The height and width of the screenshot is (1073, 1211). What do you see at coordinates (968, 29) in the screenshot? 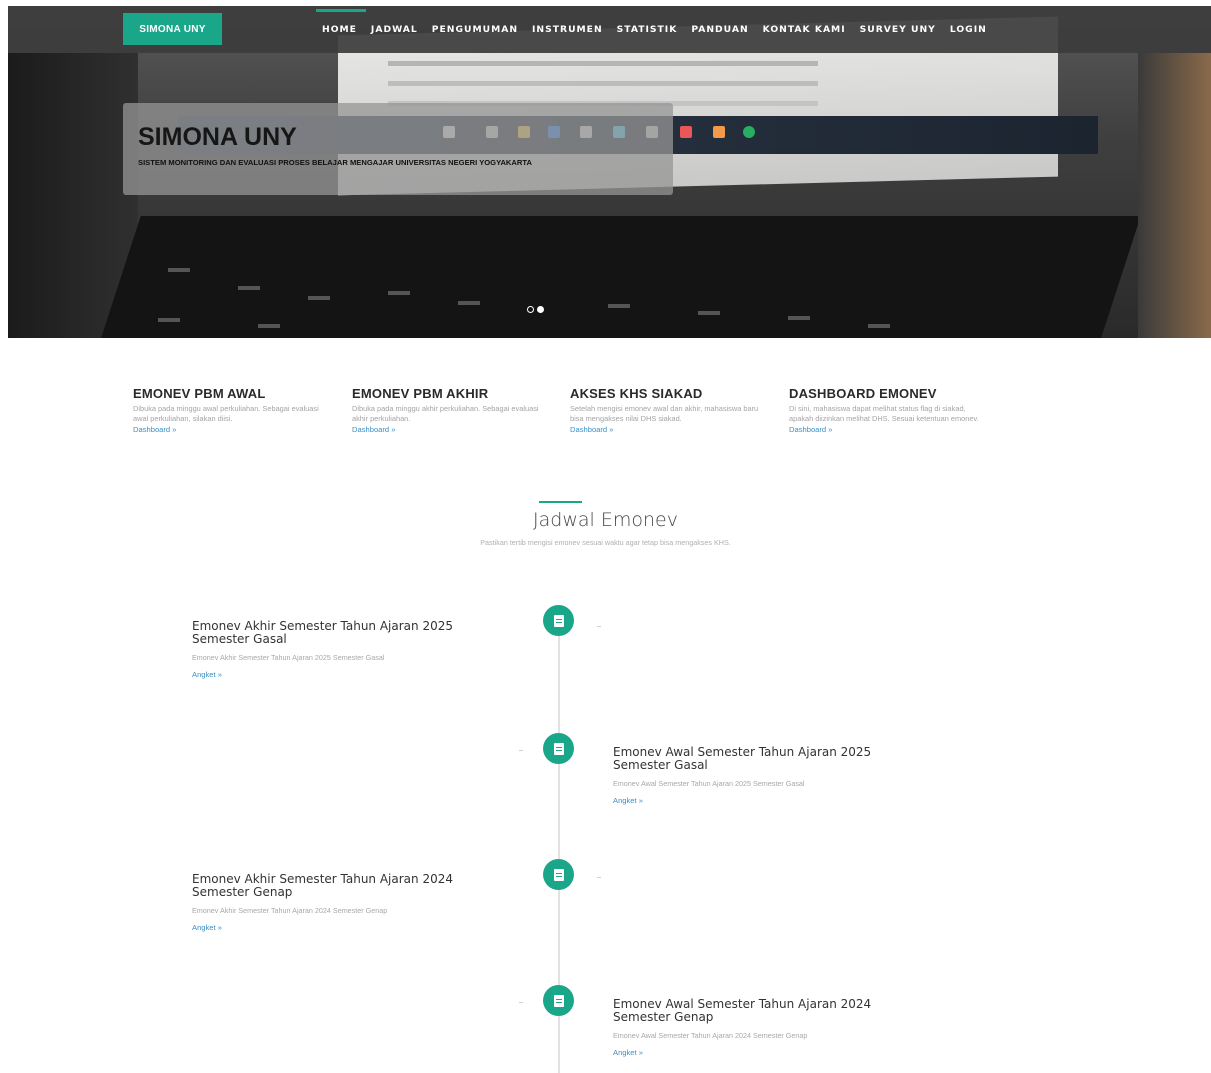
I see `nav-login: LOGIN` at bounding box center [968, 29].